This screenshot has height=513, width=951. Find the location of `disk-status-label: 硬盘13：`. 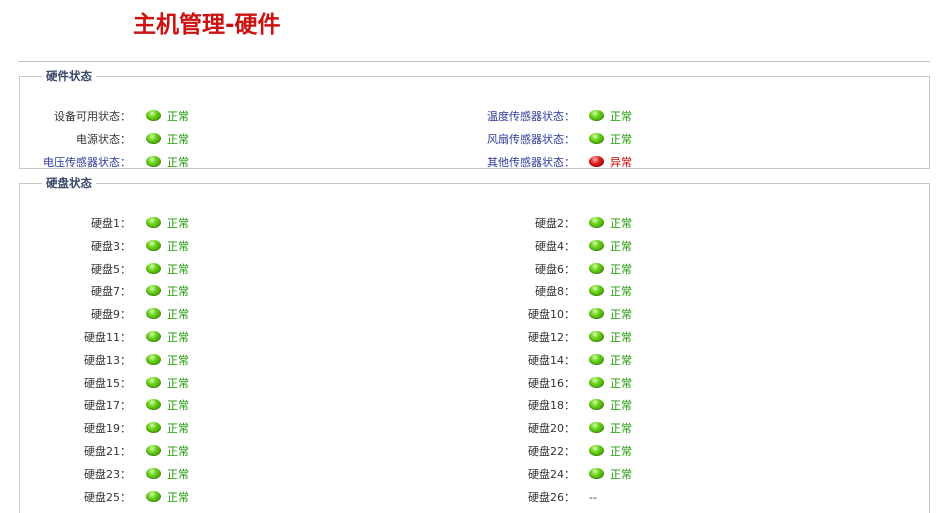

disk-status-label: 硬盘13： is located at coordinates (107, 360).